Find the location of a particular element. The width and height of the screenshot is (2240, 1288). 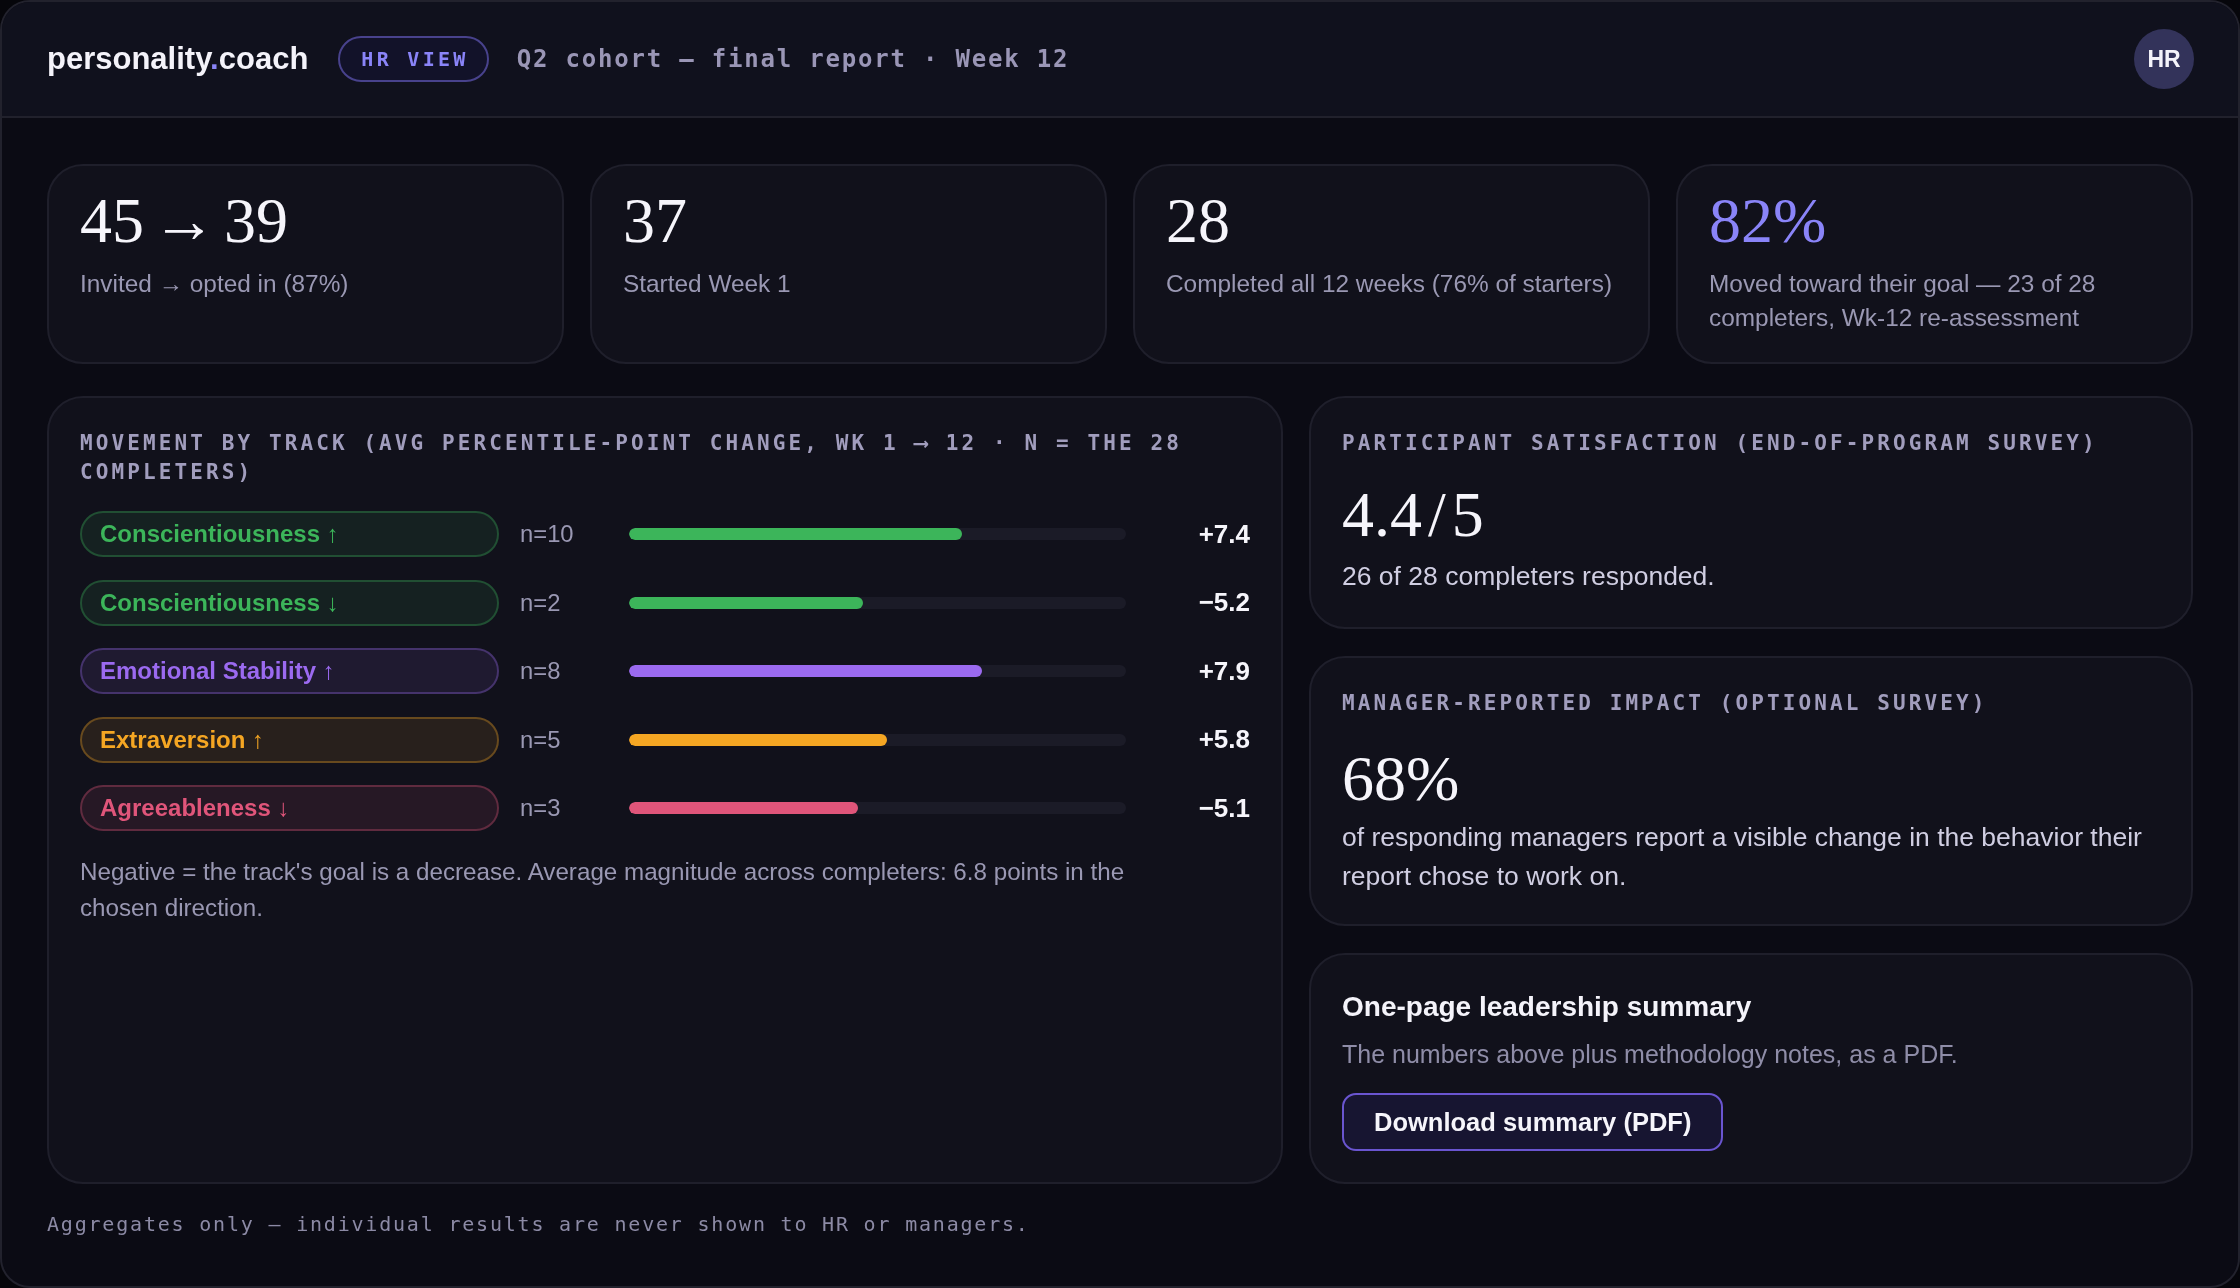

change-value: −5.2 is located at coordinates (1224, 603).